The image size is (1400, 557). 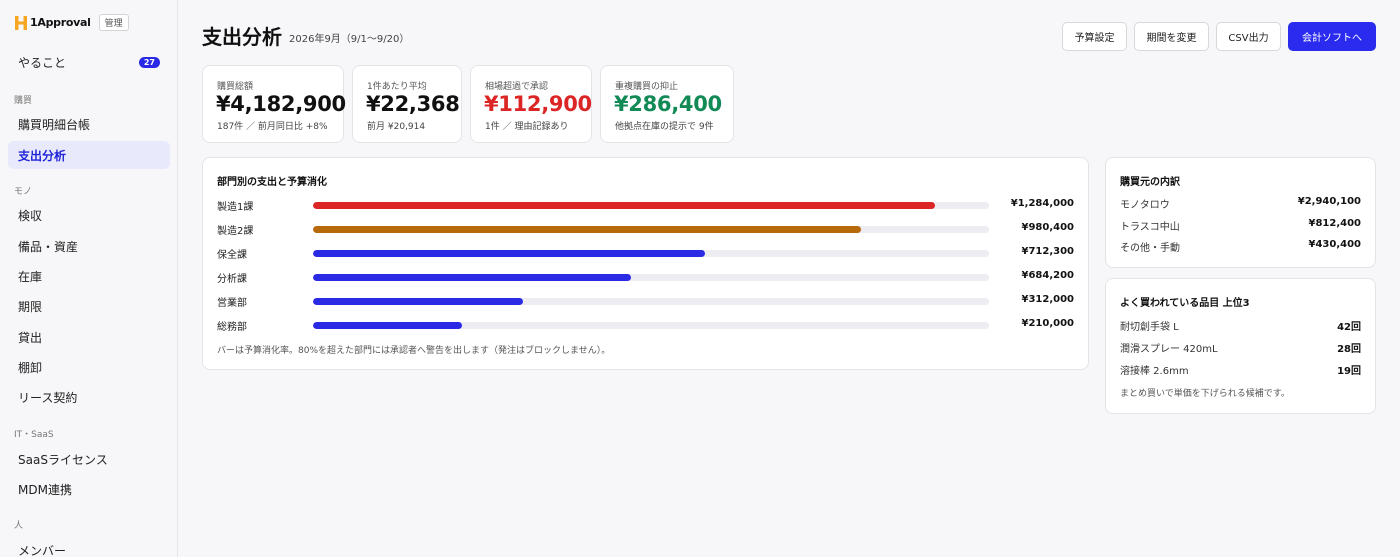 What do you see at coordinates (1240, 246) in the screenshot?
I see `vendor-row: その他・手動 ¥430,400` at bounding box center [1240, 246].